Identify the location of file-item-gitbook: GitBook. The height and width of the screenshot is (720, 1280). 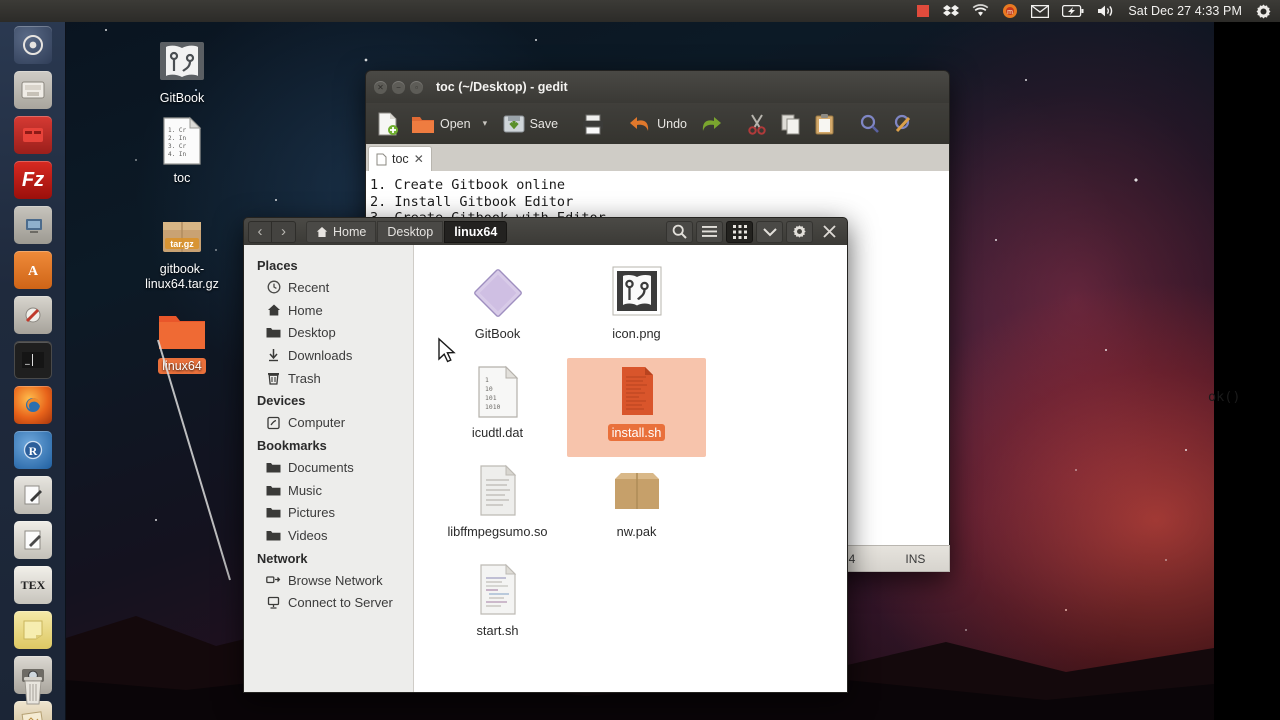
(497, 308).